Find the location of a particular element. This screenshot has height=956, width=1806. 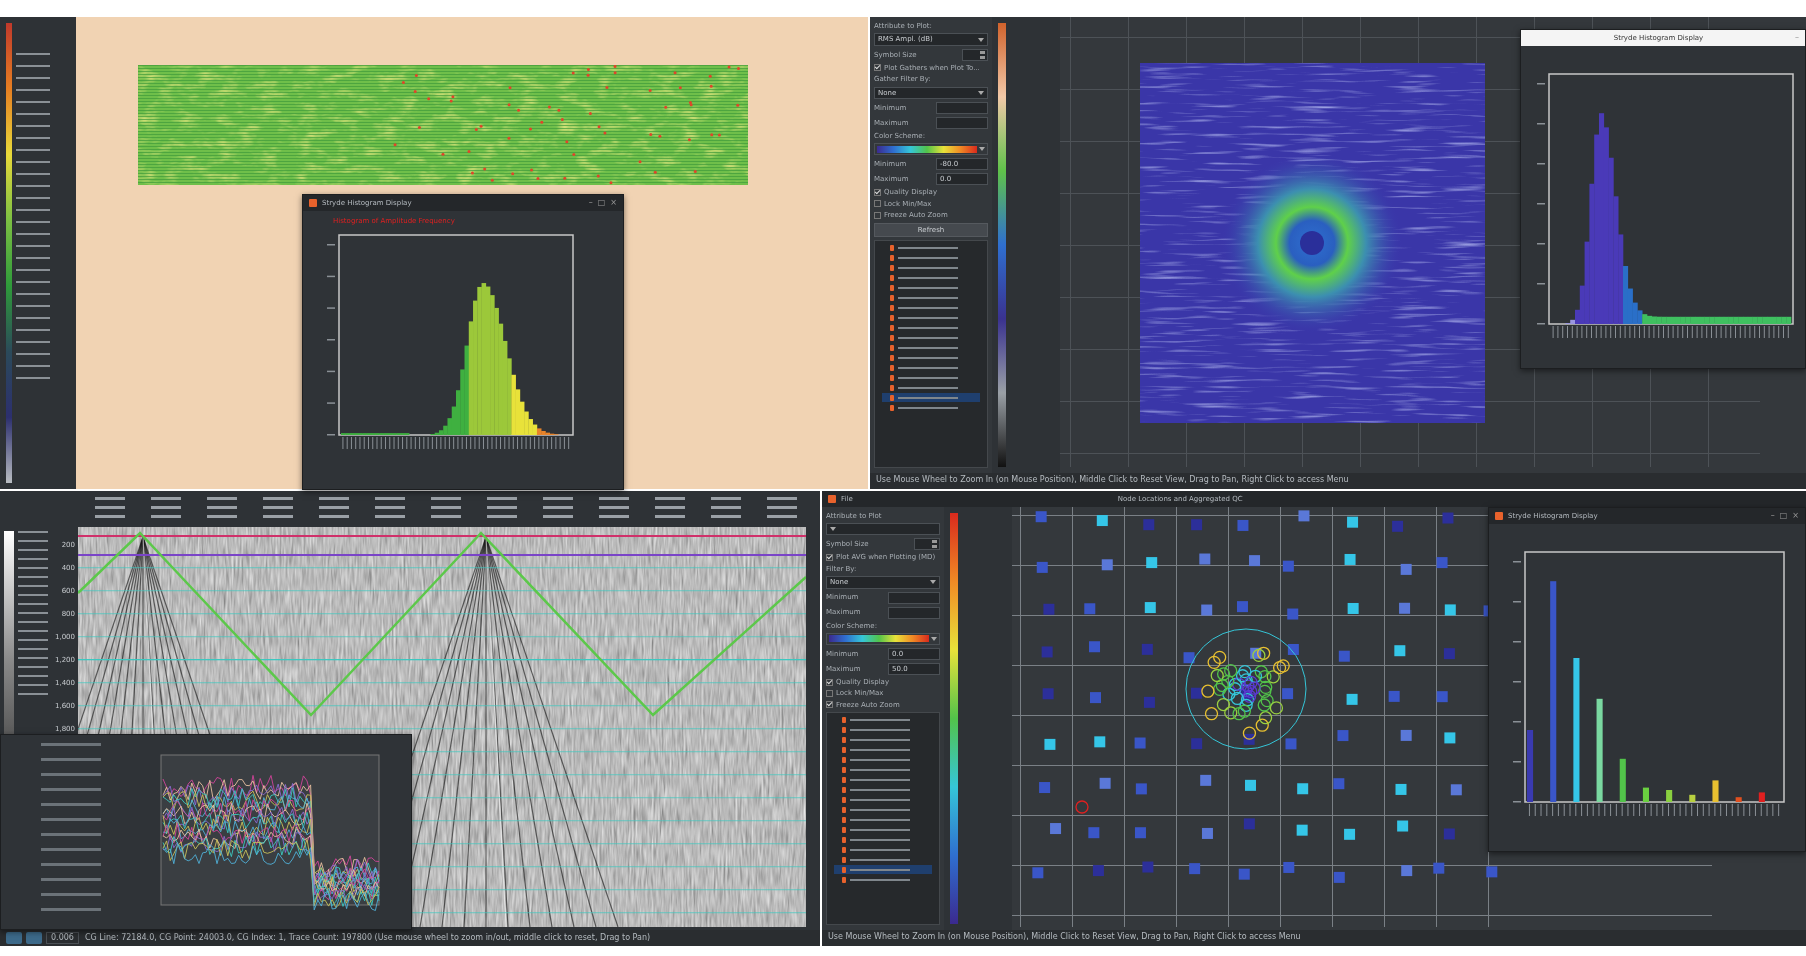

status-value: 0.006 is located at coordinates (62, 938).